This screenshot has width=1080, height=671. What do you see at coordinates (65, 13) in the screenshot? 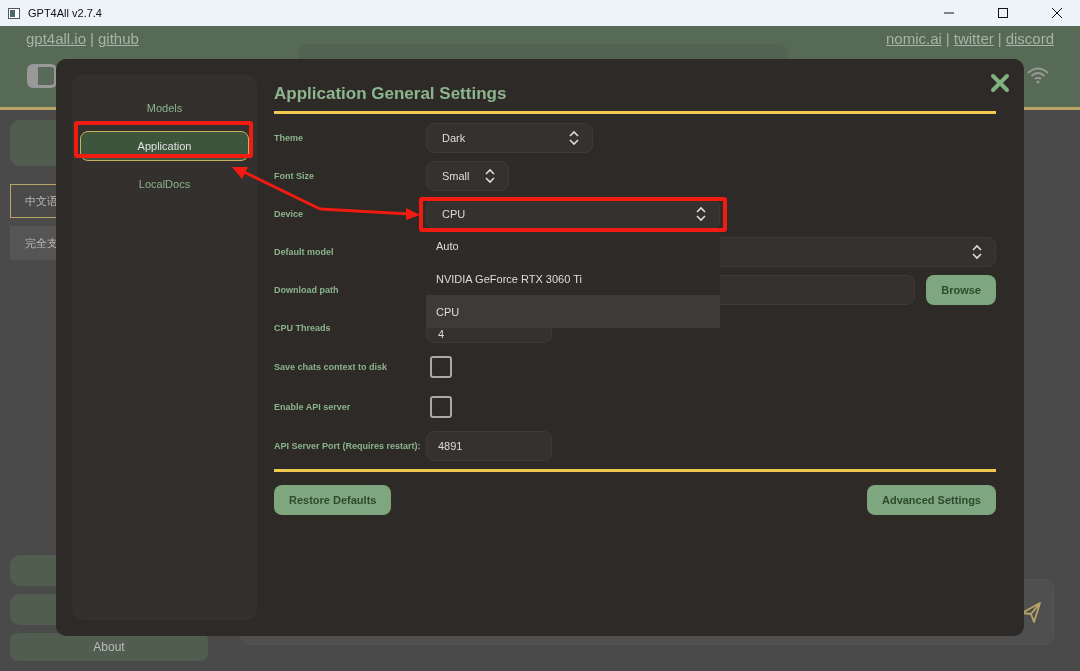
I see `window-title: GPT4All v2.7.4` at bounding box center [65, 13].